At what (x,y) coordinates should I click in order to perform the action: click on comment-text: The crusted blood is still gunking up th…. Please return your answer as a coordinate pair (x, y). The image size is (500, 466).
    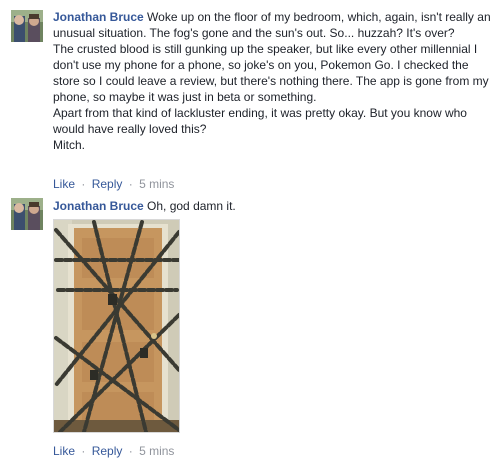
    Looking at the image, I should click on (271, 73).